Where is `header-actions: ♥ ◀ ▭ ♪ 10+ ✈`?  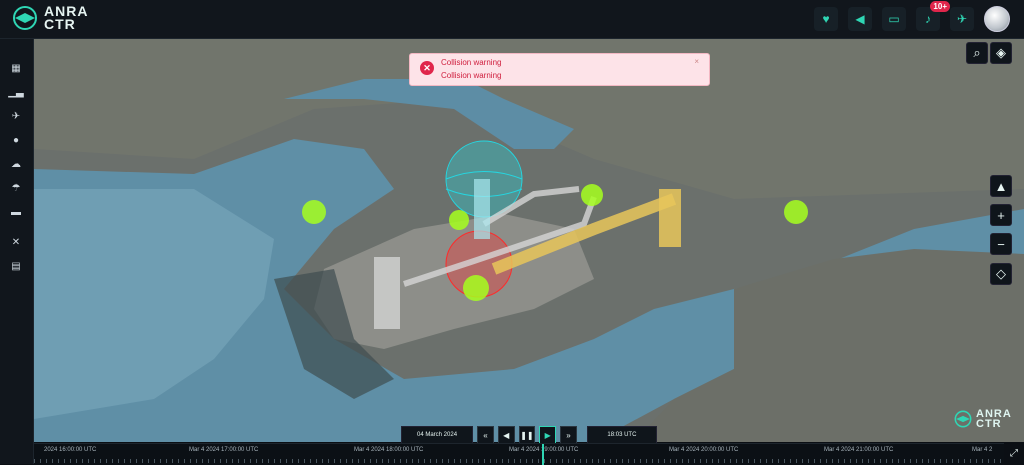 header-actions: ♥ ◀ ▭ ♪ 10+ ✈ is located at coordinates (912, 16).